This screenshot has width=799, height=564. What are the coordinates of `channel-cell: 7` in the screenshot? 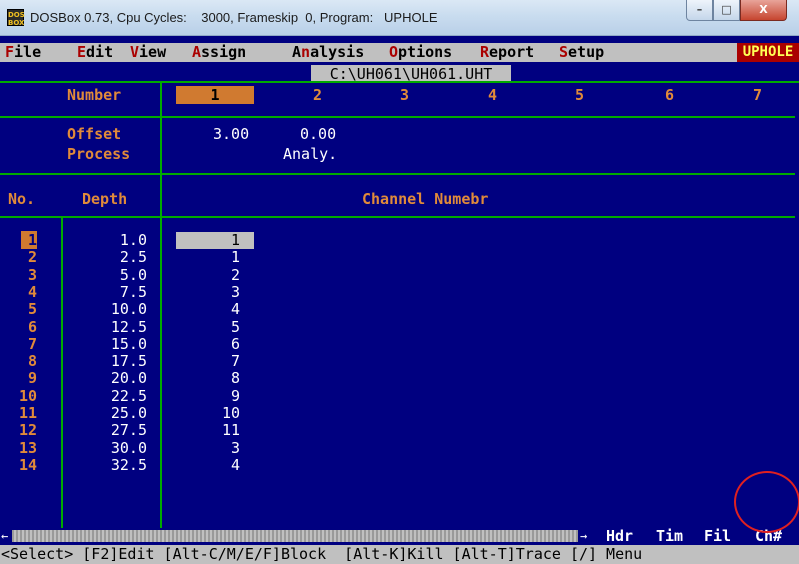 It's located at (208, 361).